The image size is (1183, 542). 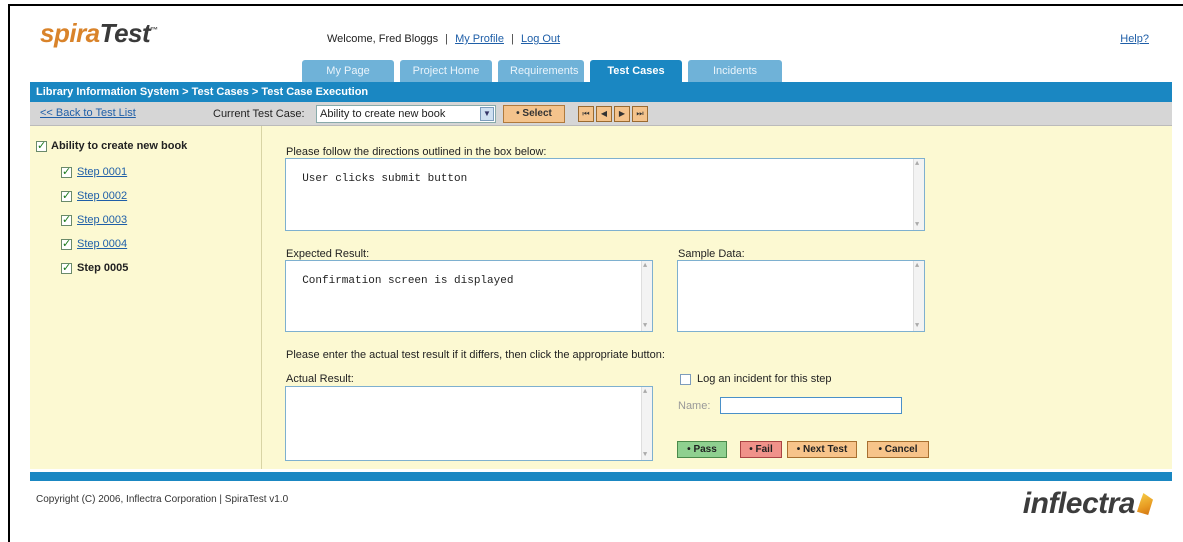 What do you see at coordinates (636, 71) in the screenshot?
I see `tab-test-cases: Test Cases` at bounding box center [636, 71].